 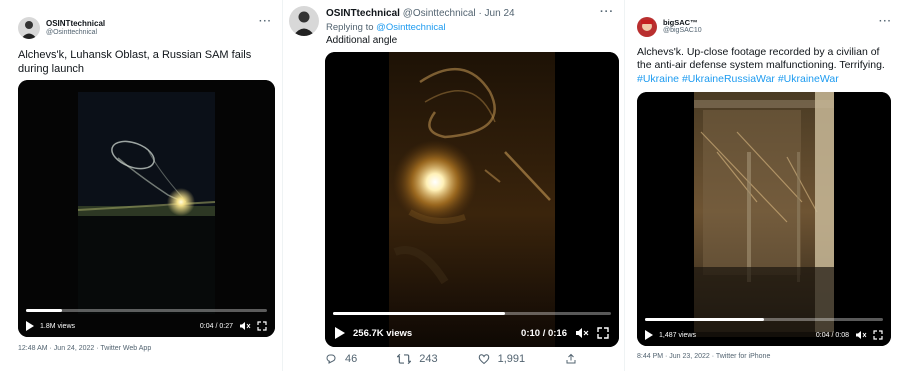 What do you see at coordinates (472, 333) in the screenshot?
I see `video-controls: 256.7K views 0:10 / 0:16` at bounding box center [472, 333].